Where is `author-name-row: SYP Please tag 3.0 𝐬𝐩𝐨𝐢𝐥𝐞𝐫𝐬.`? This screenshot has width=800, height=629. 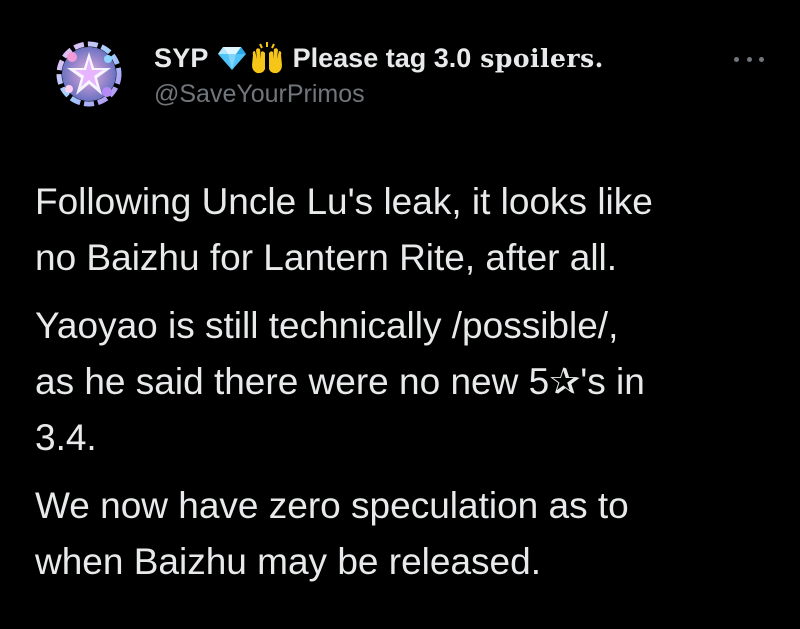 author-name-row: SYP Please tag 3.0 𝐬𝐩𝐨𝐢𝐥𝐞𝐫𝐬. is located at coordinates (434, 58).